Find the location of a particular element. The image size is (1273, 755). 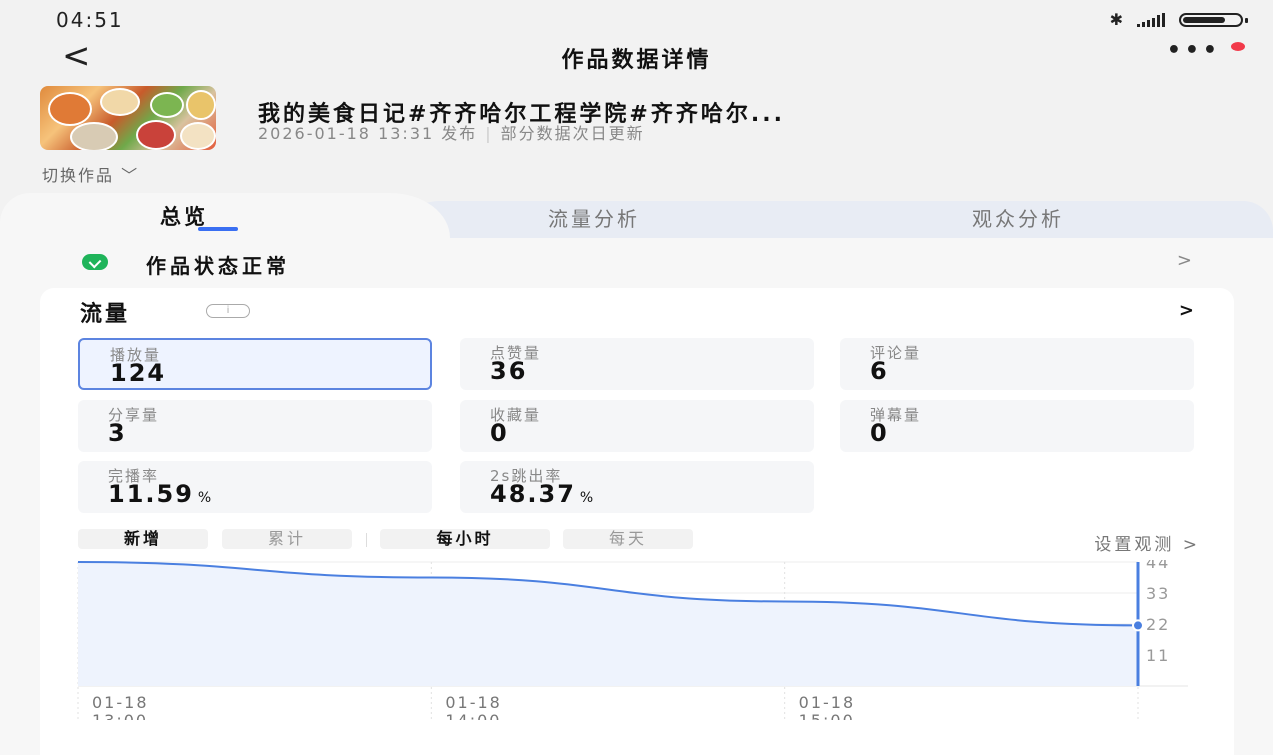

metric-value: 6 is located at coordinates (879, 371).